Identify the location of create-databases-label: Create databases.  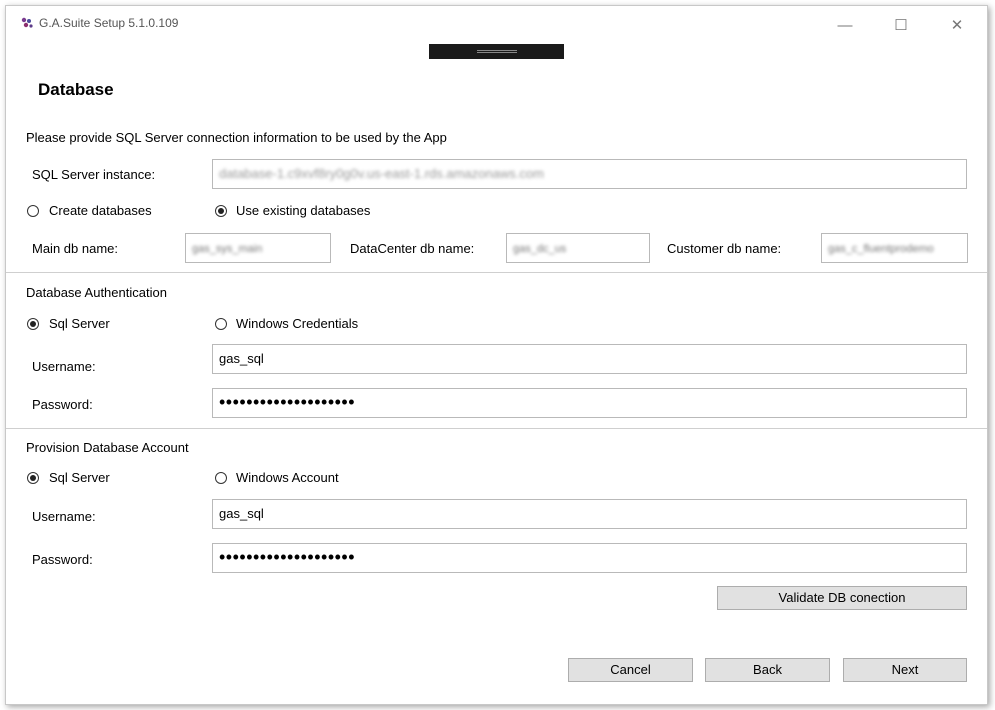
(100, 210).